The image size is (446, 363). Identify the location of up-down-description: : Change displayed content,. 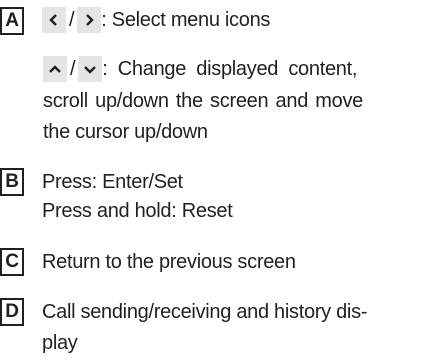
(230, 69).